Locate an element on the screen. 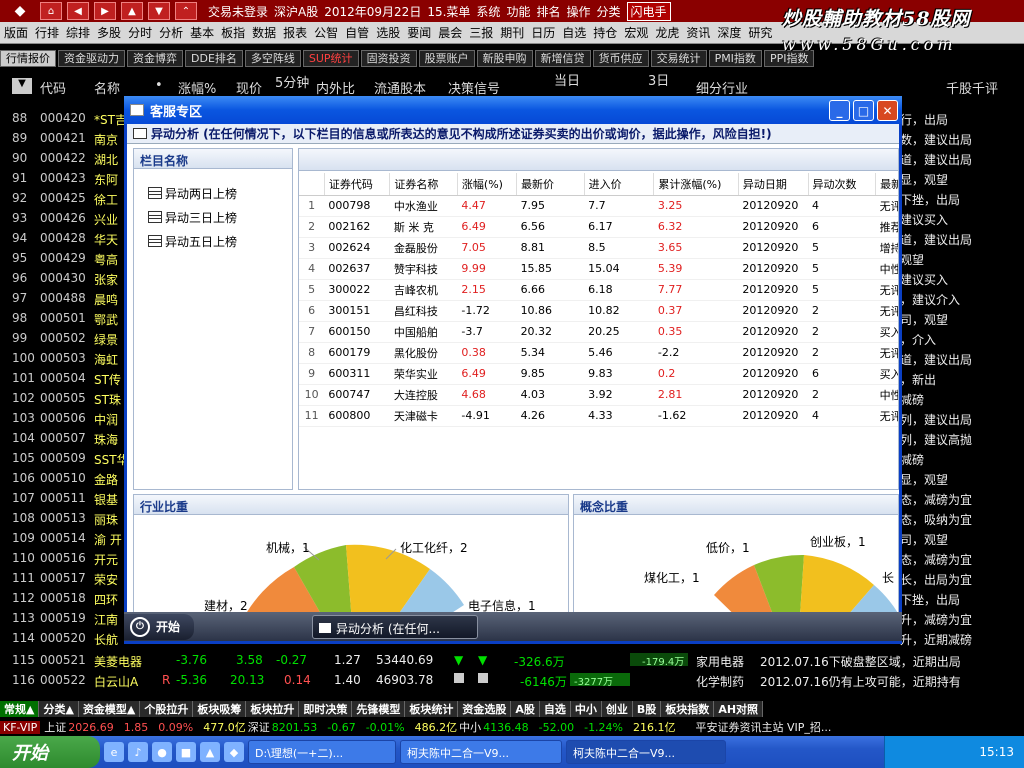  category-tab: 中小 is located at coordinates (586, 709).